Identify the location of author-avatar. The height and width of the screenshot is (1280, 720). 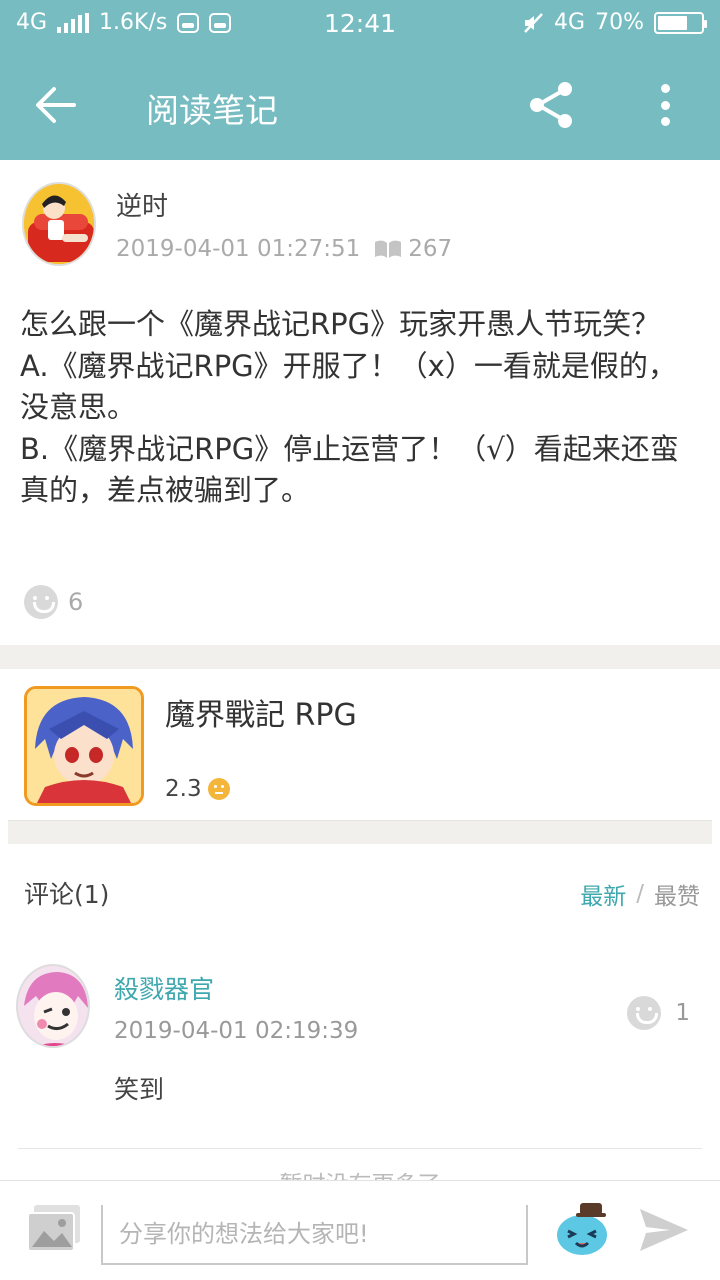
(59, 224).